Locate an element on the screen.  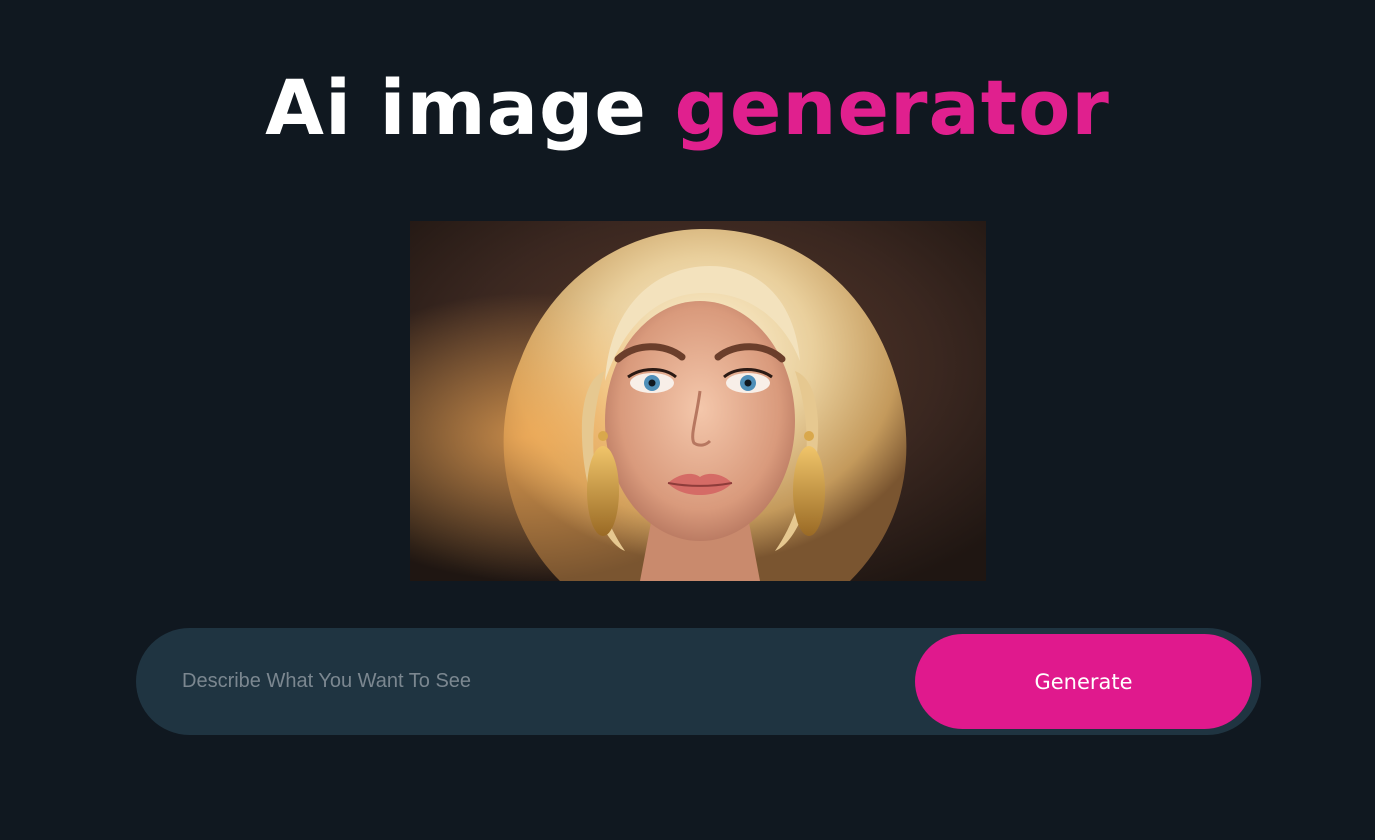
prompt-input is located at coordinates (532, 681).